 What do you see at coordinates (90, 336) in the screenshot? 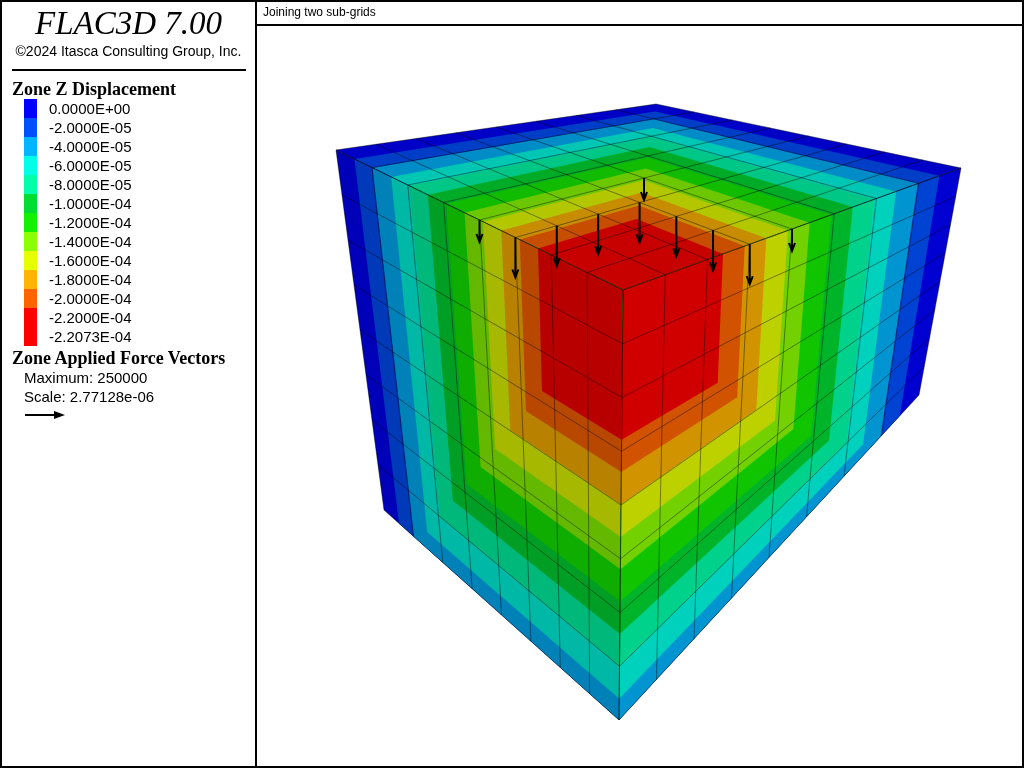
I see `legend-label: -2.2073E-04` at bounding box center [90, 336].